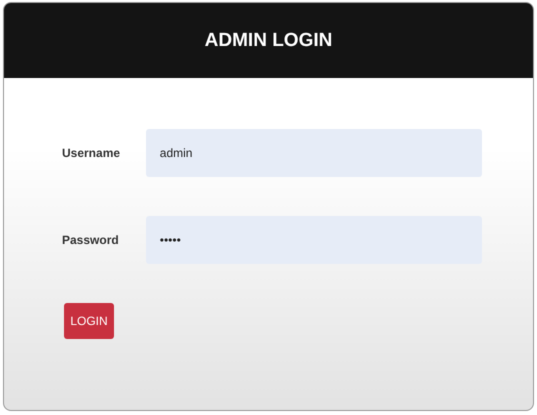  Describe the element at coordinates (92, 153) in the screenshot. I see `field-label: Username` at that location.